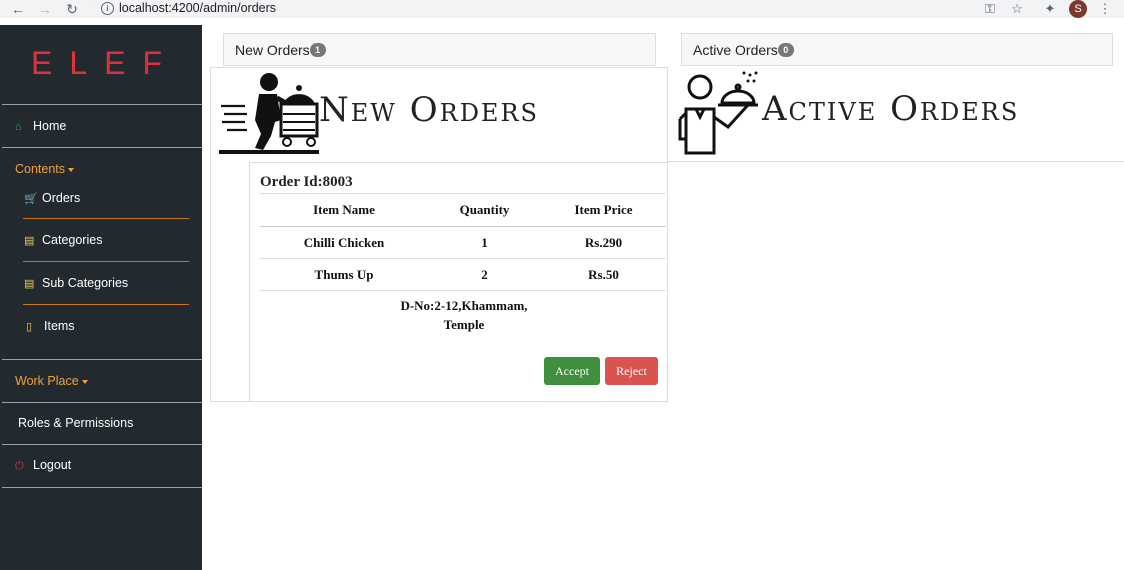 The image size is (1124, 570). What do you see at coordinates (463, 290) in the screenshot?
I see `table-row-divider` at bounding box center [463, 290].